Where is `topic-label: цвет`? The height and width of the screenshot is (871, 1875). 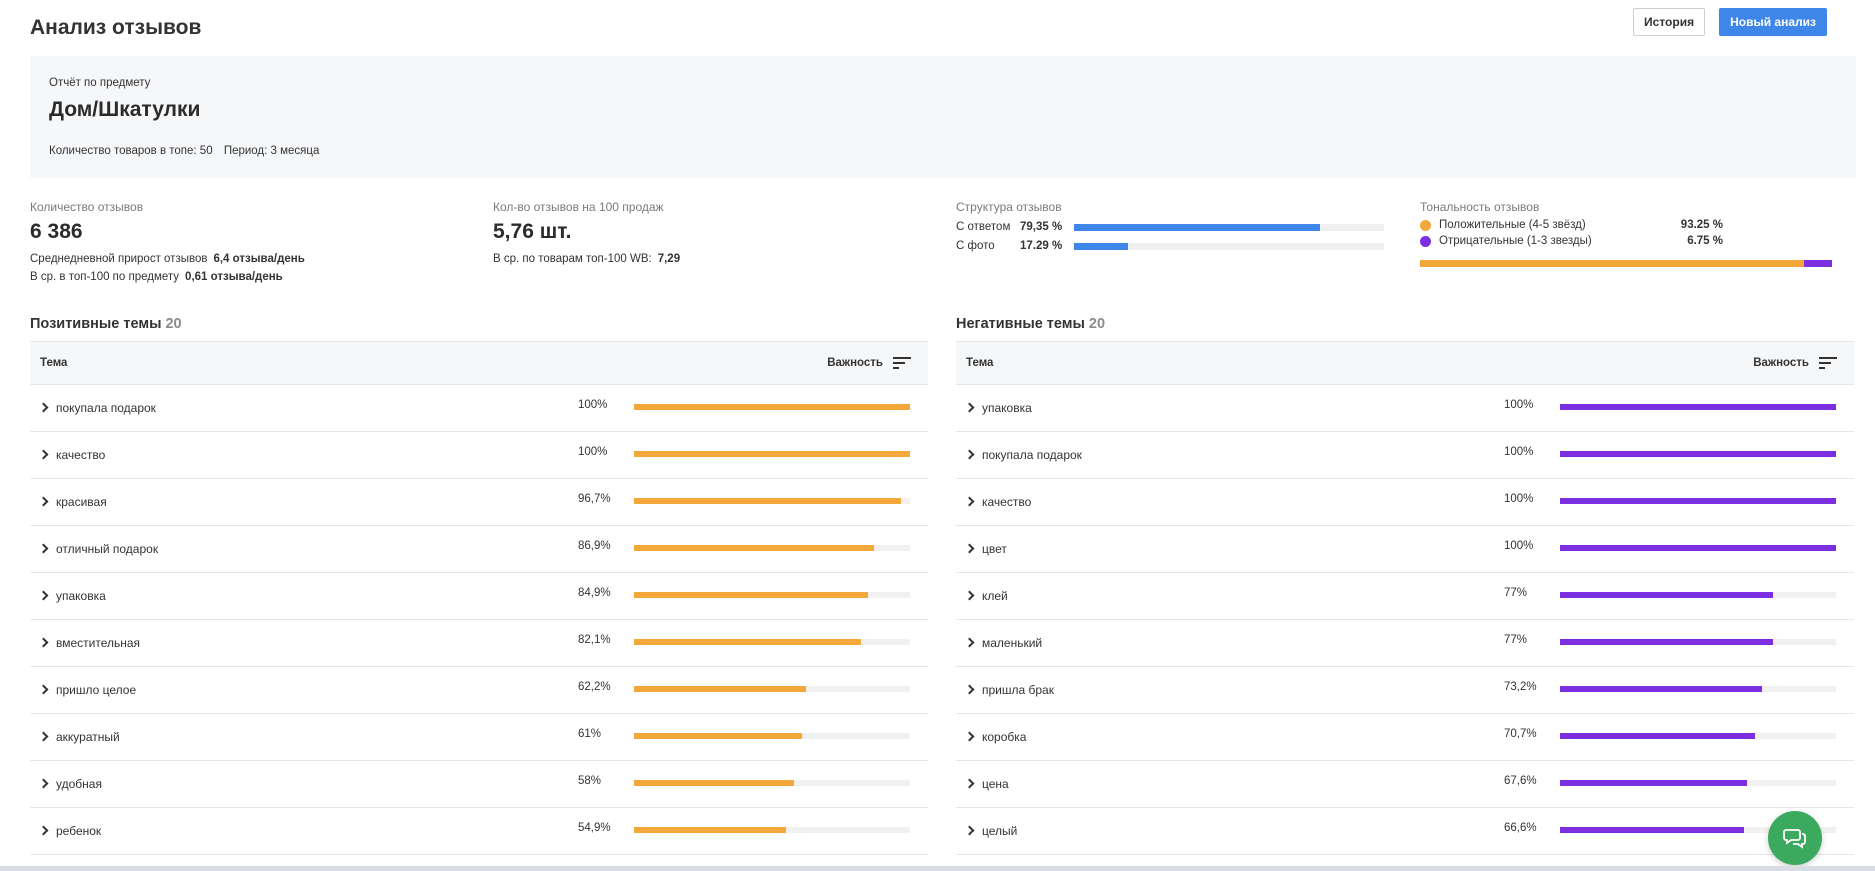
topic-label: цвет is located at coordinates (994, 549).